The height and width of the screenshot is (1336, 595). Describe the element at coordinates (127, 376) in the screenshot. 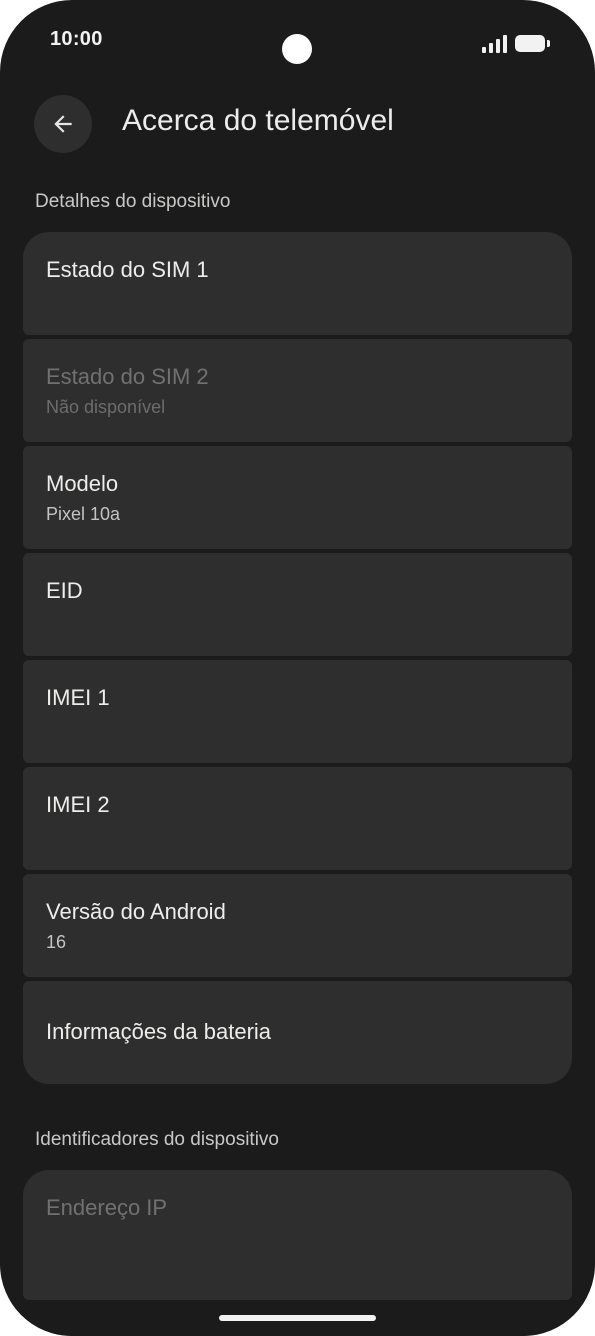

I see `item-title: Estado do SIM 2` at that location.